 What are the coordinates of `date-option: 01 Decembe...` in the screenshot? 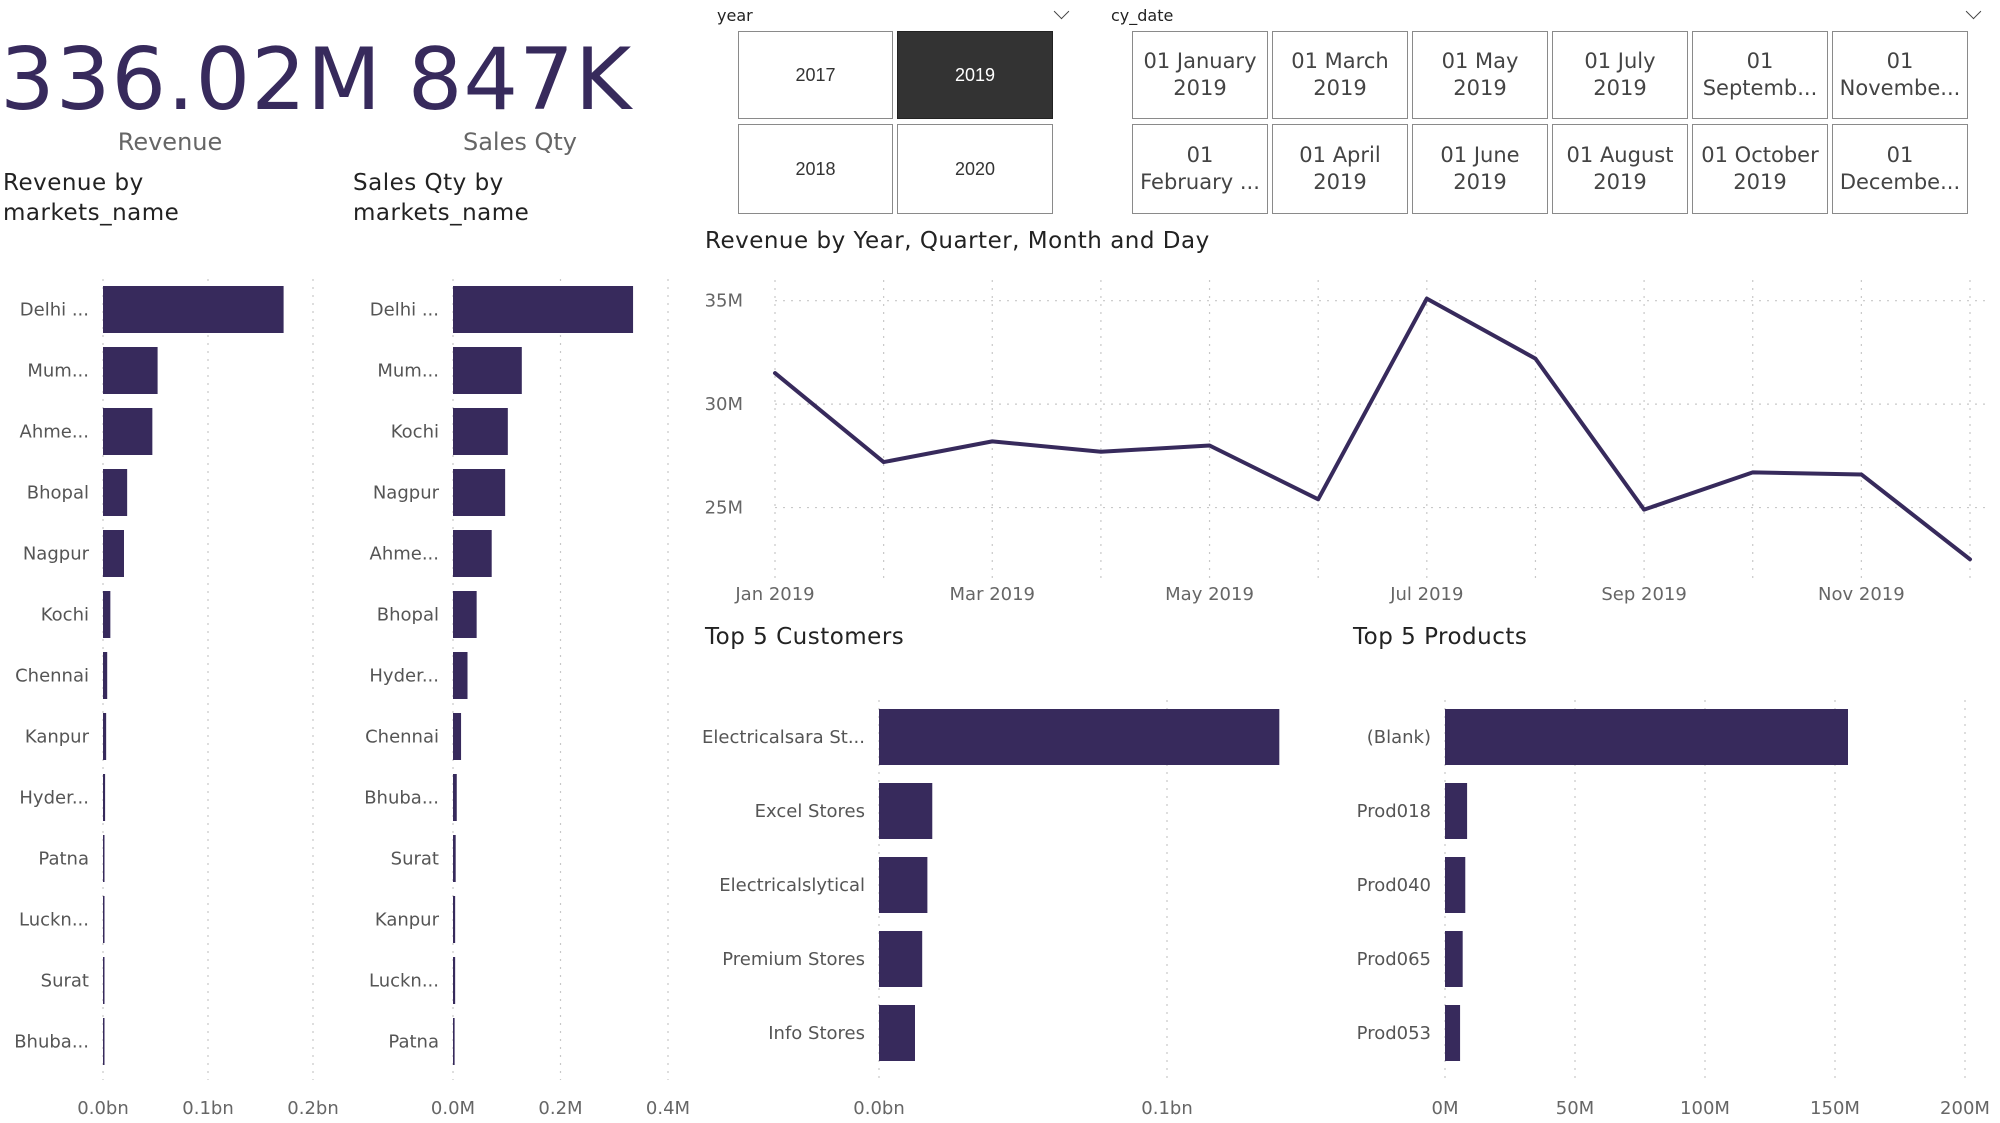 It's located at (1900, 169).